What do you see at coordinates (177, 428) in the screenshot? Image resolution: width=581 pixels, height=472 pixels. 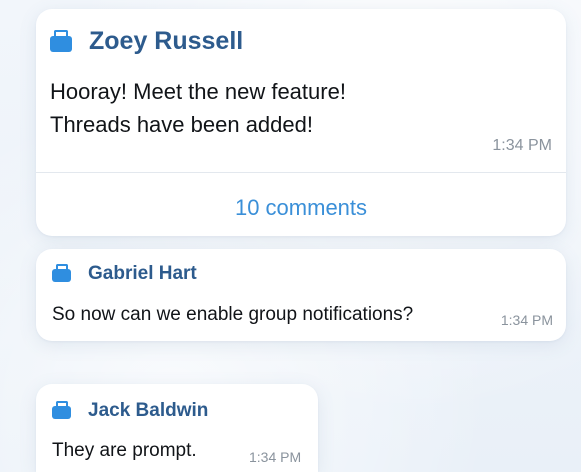 I see `message-bubble-jack-baldwin: Jack Baldwin They are prompt. 1:34 PM` at bounding box center [177, 428].